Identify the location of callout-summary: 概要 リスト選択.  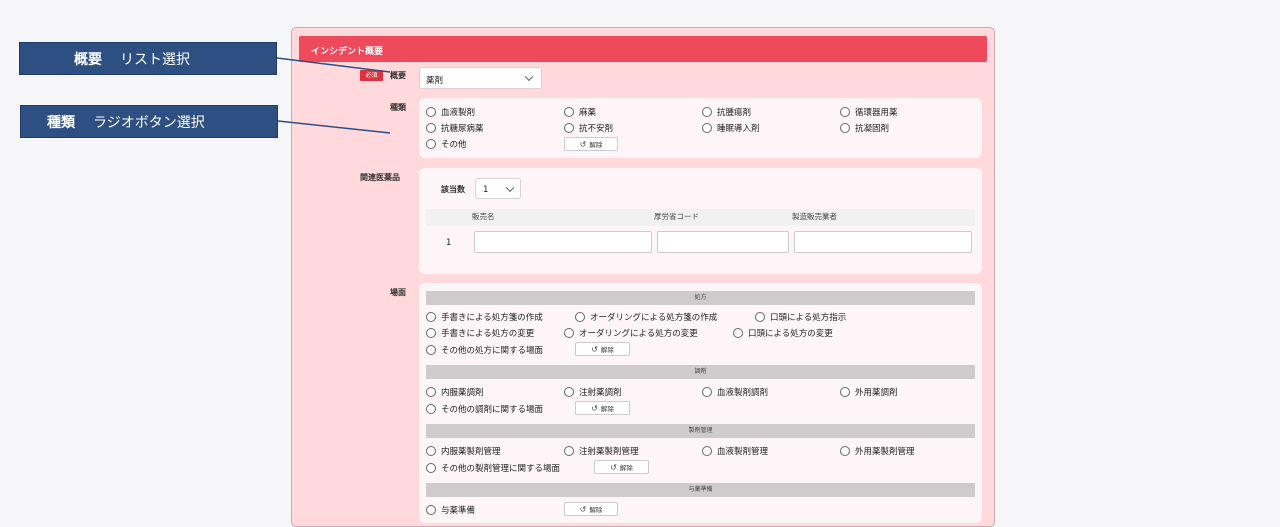
(148, 58).